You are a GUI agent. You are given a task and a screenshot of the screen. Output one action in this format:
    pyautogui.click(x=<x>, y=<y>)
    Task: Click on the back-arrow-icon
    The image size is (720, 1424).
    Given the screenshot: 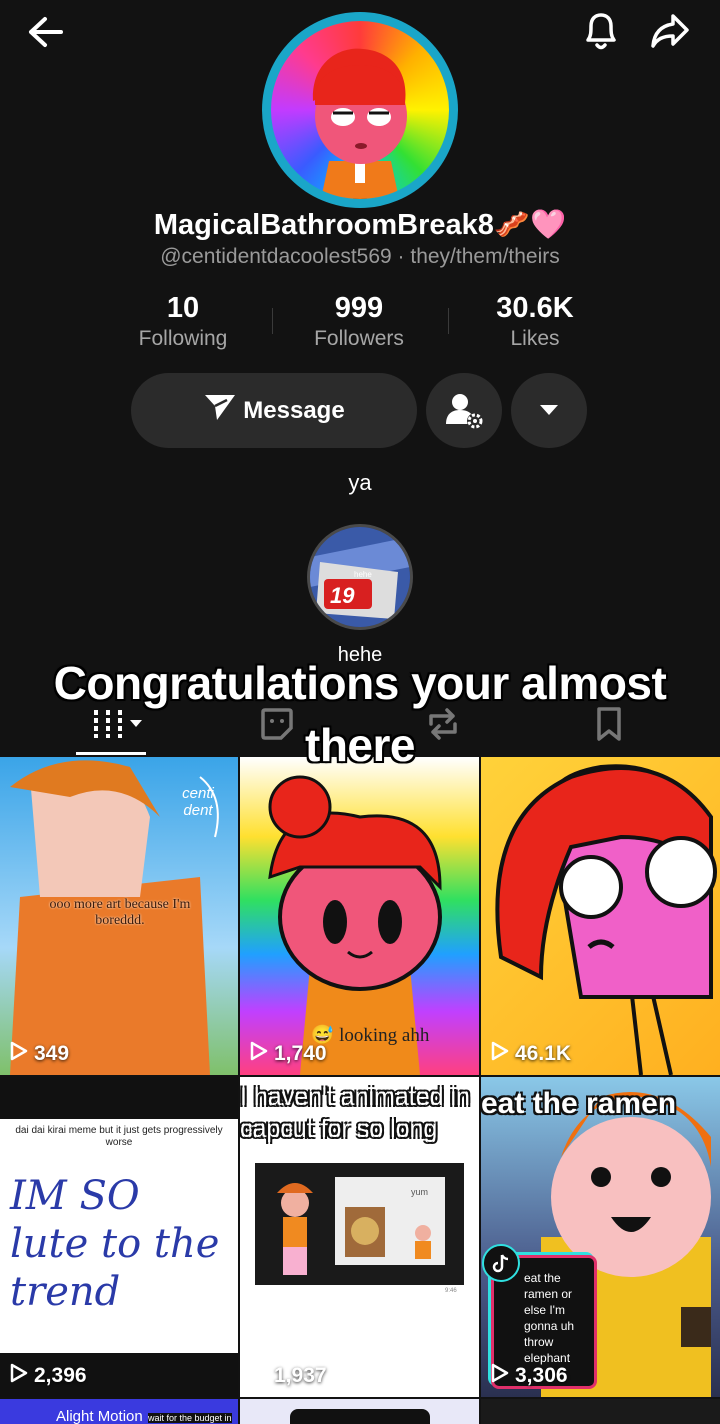 What is the action you would take?
    pyautogui.click(x=45, y=32)
    